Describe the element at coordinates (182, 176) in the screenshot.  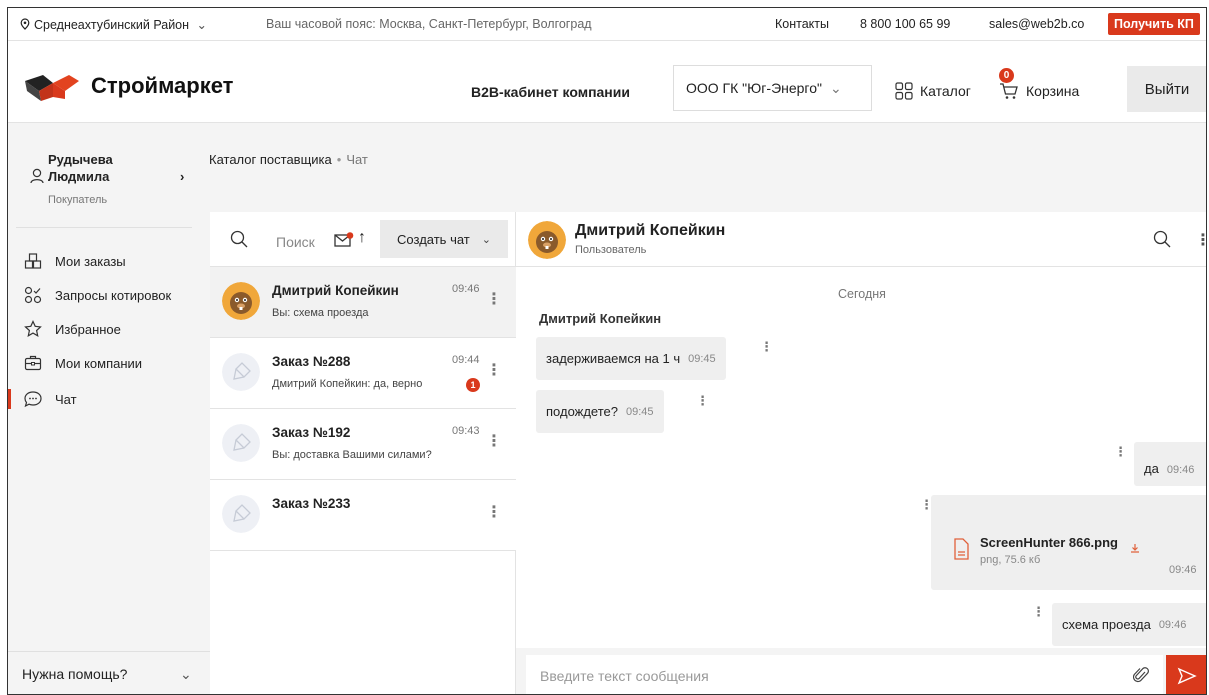
I see `chevron-right-icon: ›` at that location.